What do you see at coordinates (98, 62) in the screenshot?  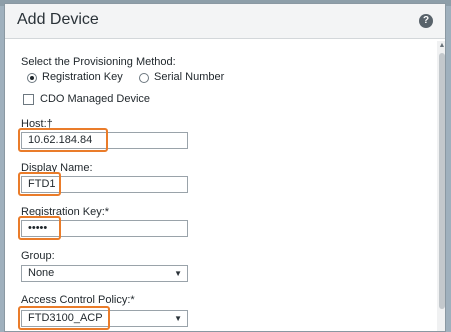 I see `provisioning-method-label: Select the Provisioning Method:` at bounding box center [98, 62].